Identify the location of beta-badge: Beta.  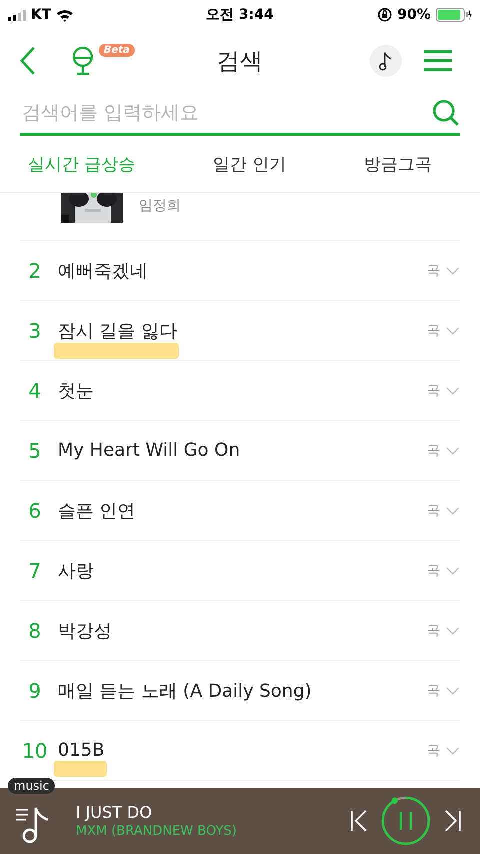
(117, 50).